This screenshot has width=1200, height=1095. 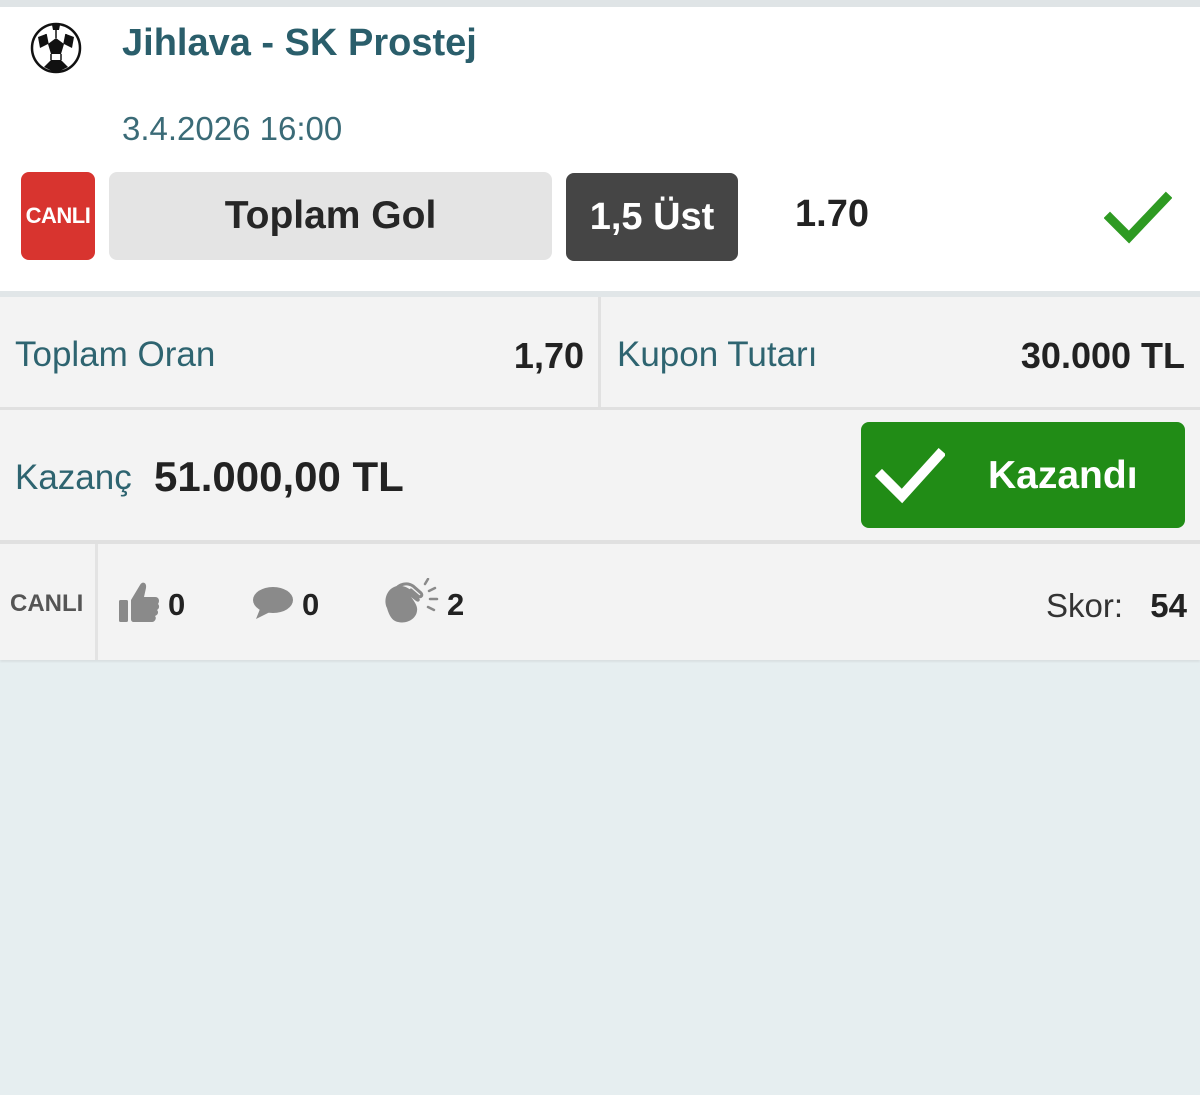 I want to click on winnings-label: Kazanç, so click(x=73, y=477).